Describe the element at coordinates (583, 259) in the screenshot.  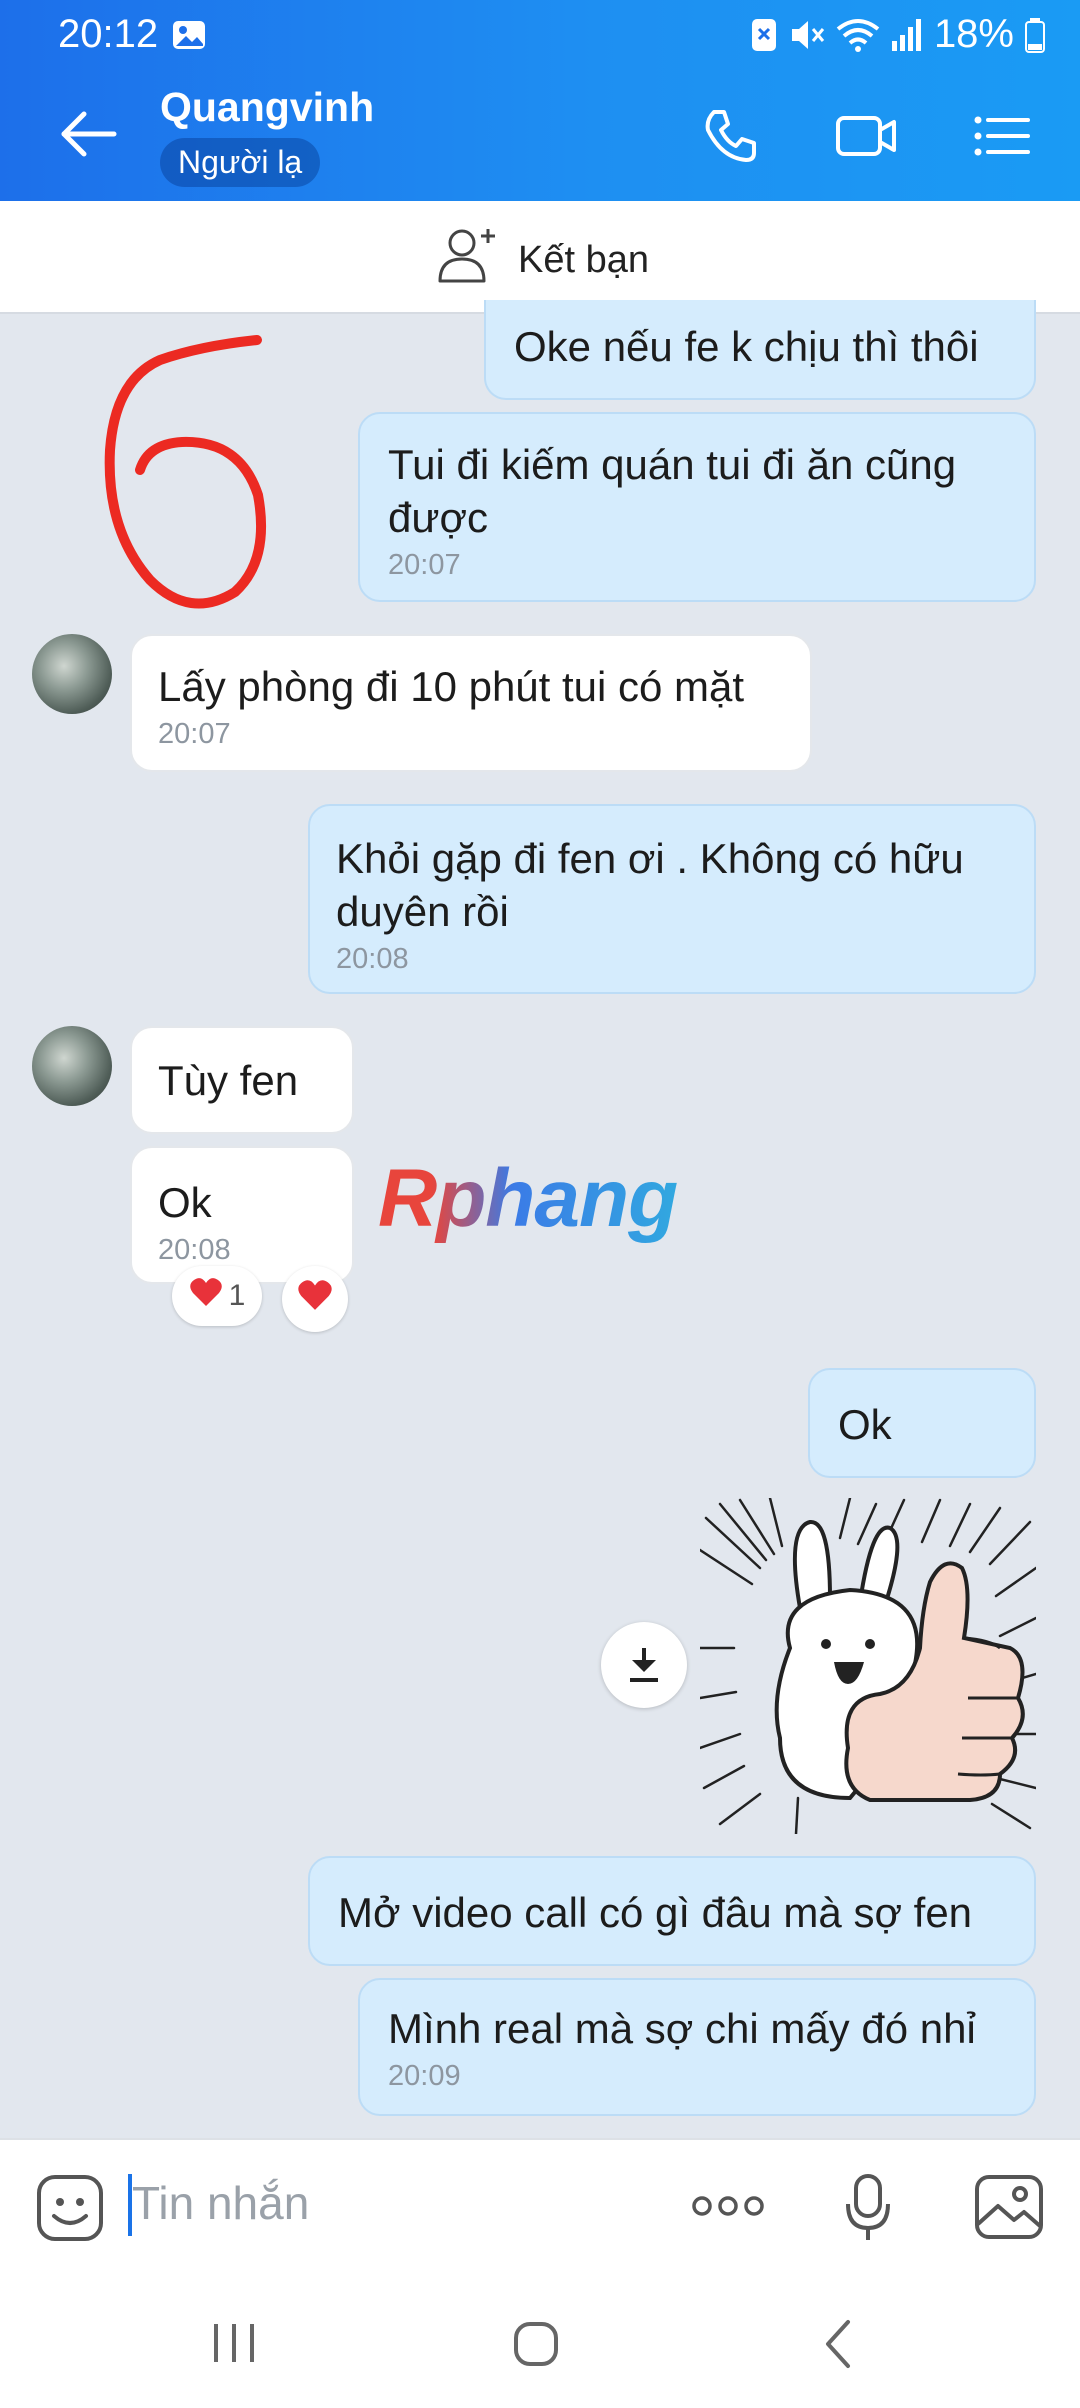
I see `add-friend-label: Kết bạn` at that location.